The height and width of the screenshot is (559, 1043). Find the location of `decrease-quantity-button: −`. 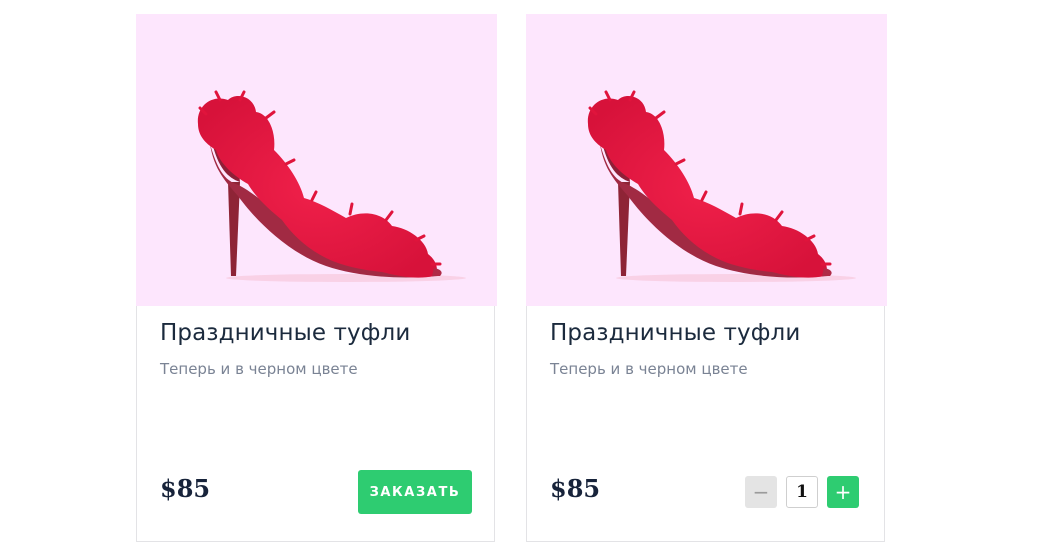

decrease-quantity-button: − is located at coordinates (761, 492).